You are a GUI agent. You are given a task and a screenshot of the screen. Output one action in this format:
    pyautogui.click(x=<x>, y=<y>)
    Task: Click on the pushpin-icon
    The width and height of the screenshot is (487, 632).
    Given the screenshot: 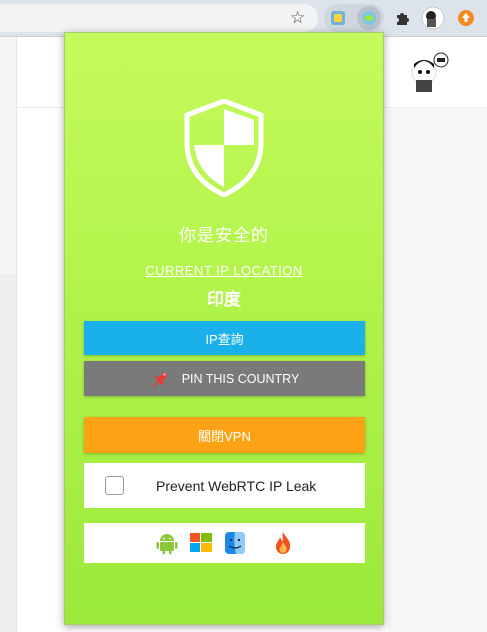 What is the action you would take?
    pyautogui.click(x=160, y=378)
    